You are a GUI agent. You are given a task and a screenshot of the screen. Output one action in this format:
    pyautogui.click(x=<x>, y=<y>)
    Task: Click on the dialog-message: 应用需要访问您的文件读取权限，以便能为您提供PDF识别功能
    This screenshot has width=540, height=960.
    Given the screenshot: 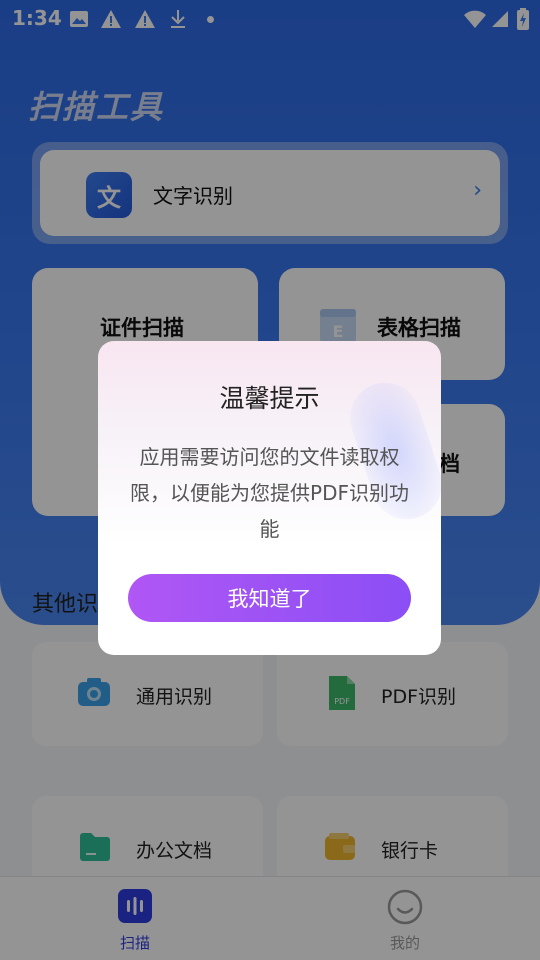 What is the action you would take?
    pyautogui.click(x=269, y=493)
    